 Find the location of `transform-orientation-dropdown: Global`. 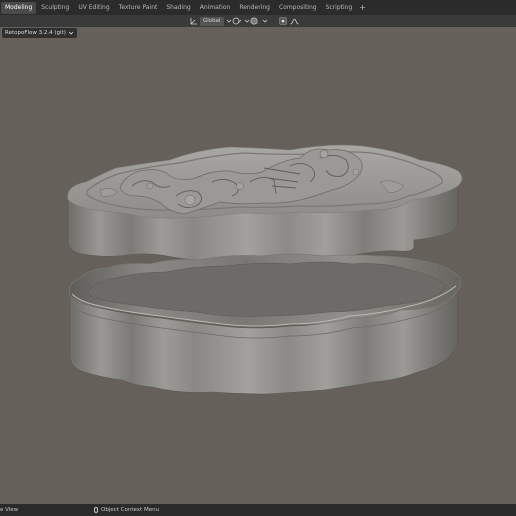

transform-orientation-dropdown: Global is located at coordinates (211, 21).